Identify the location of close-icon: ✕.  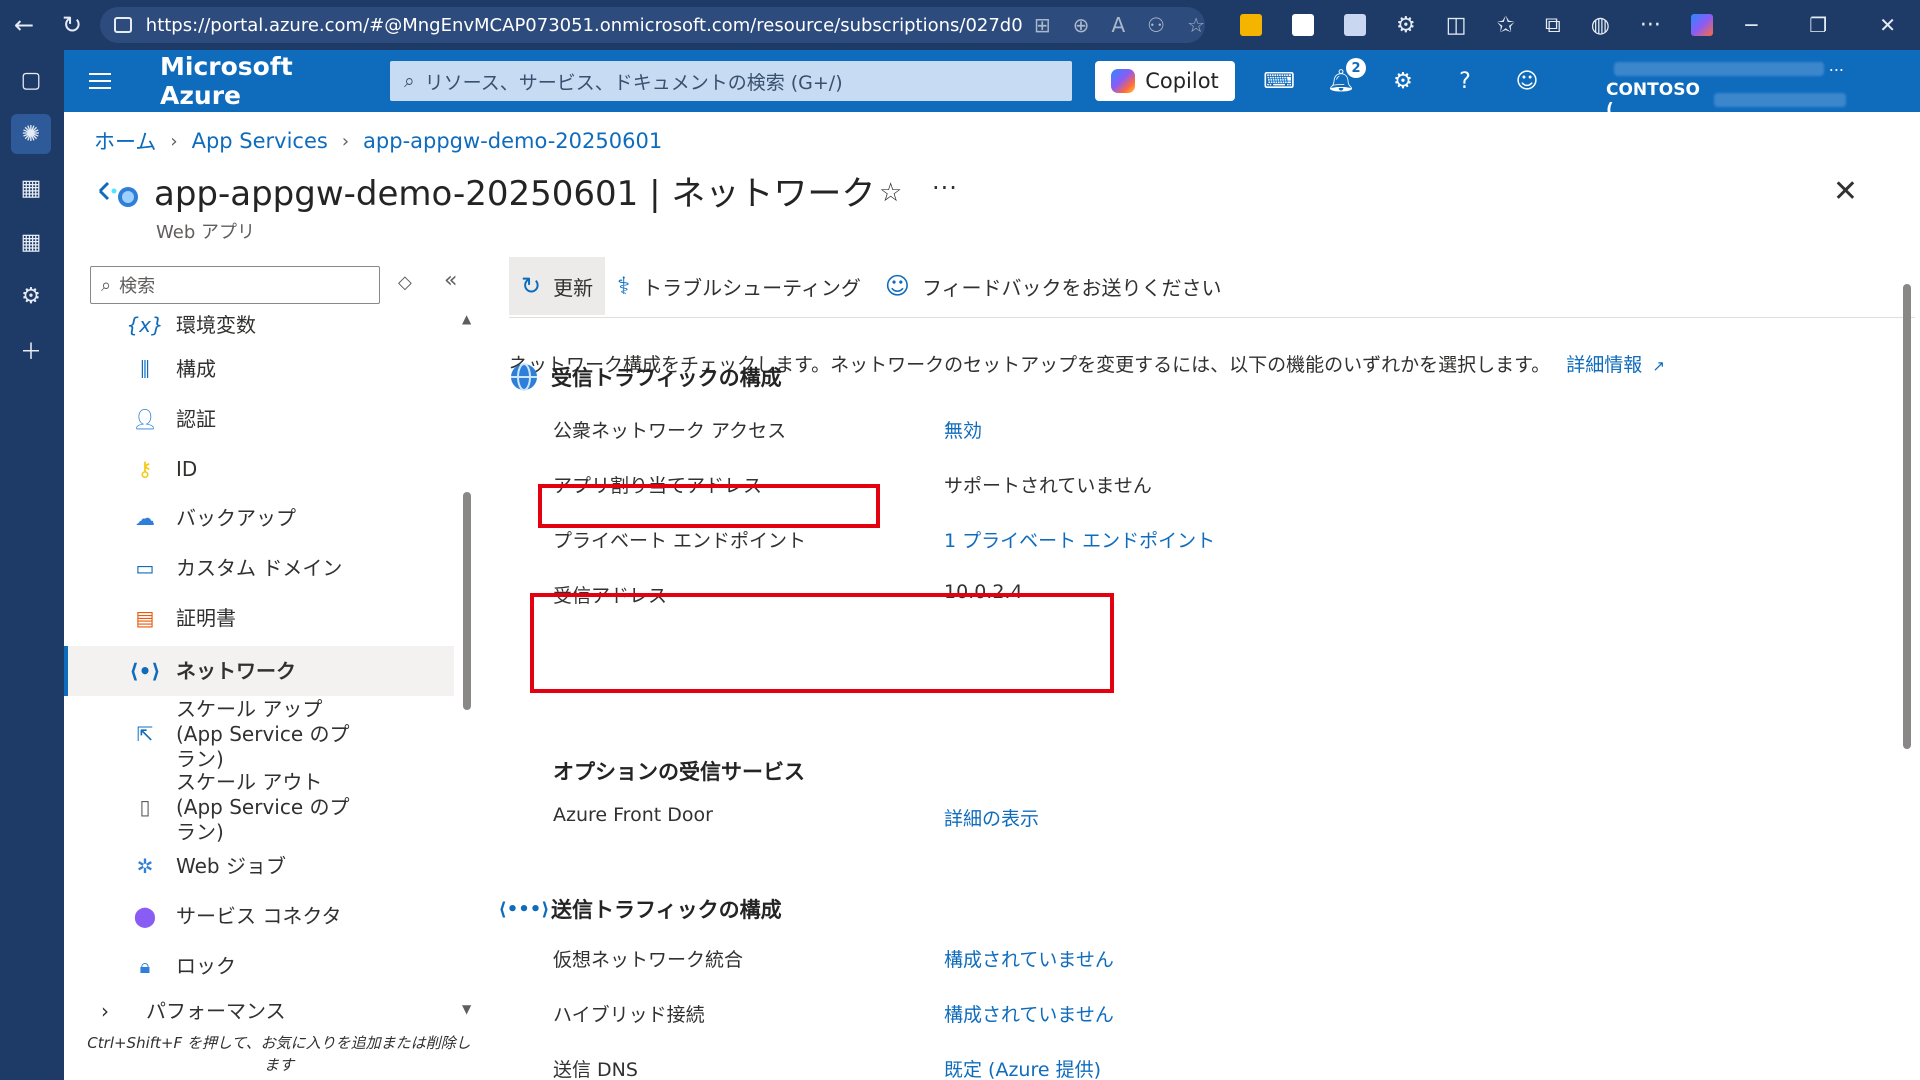
(1845, 191).